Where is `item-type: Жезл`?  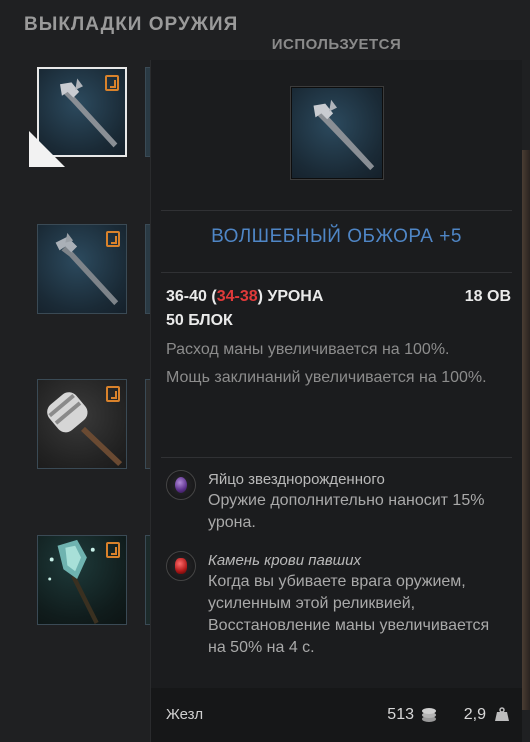
item-type: Жезл is located at coordinates (185, 714).